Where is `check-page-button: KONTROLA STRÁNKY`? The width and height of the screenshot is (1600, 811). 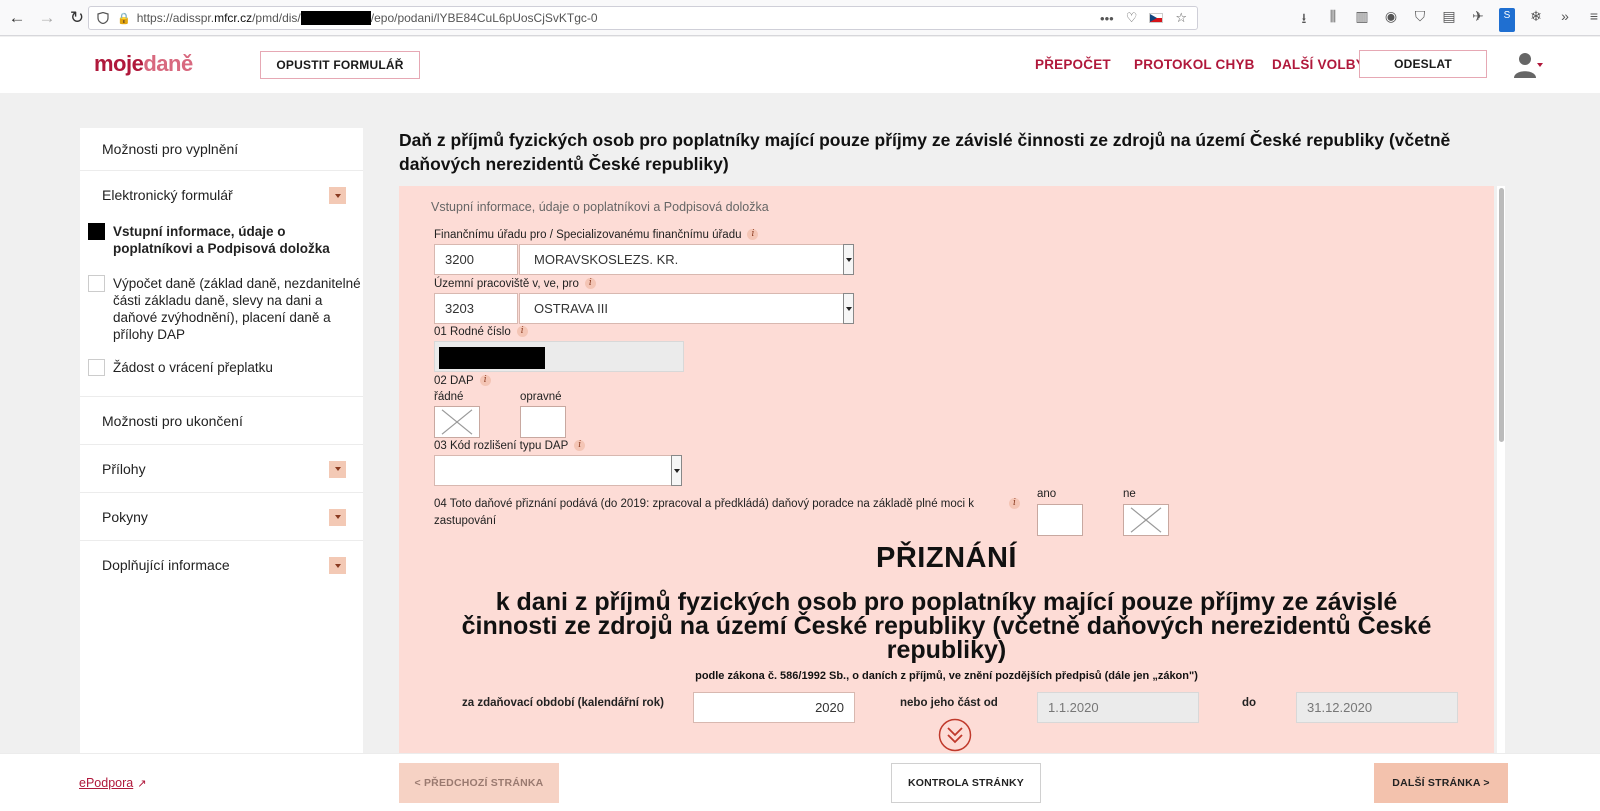 check-page-button: KONTROLA STRÁNKY is located at coordinates (966, 783).